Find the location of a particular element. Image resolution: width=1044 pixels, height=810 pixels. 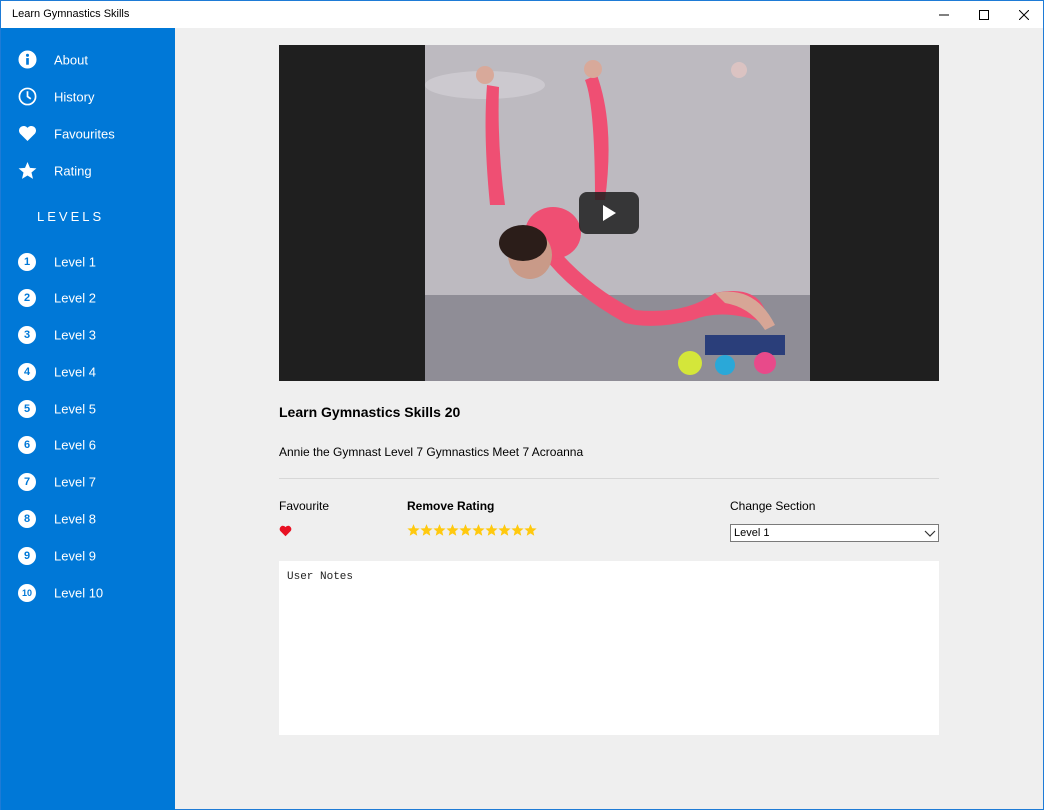

number-10-icon: 10 is located at coordinates (27, 593).